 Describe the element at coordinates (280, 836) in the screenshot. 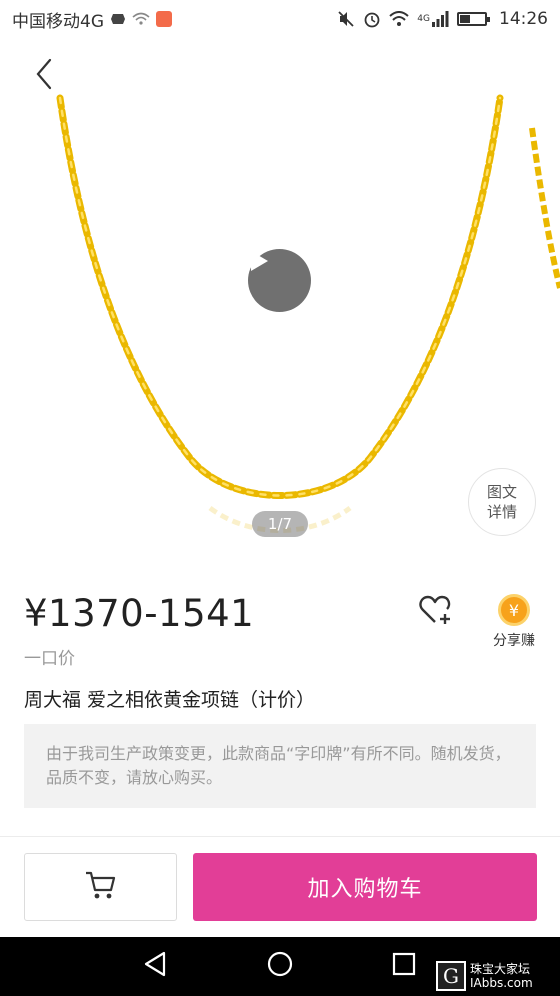

I see `divider` at that location.